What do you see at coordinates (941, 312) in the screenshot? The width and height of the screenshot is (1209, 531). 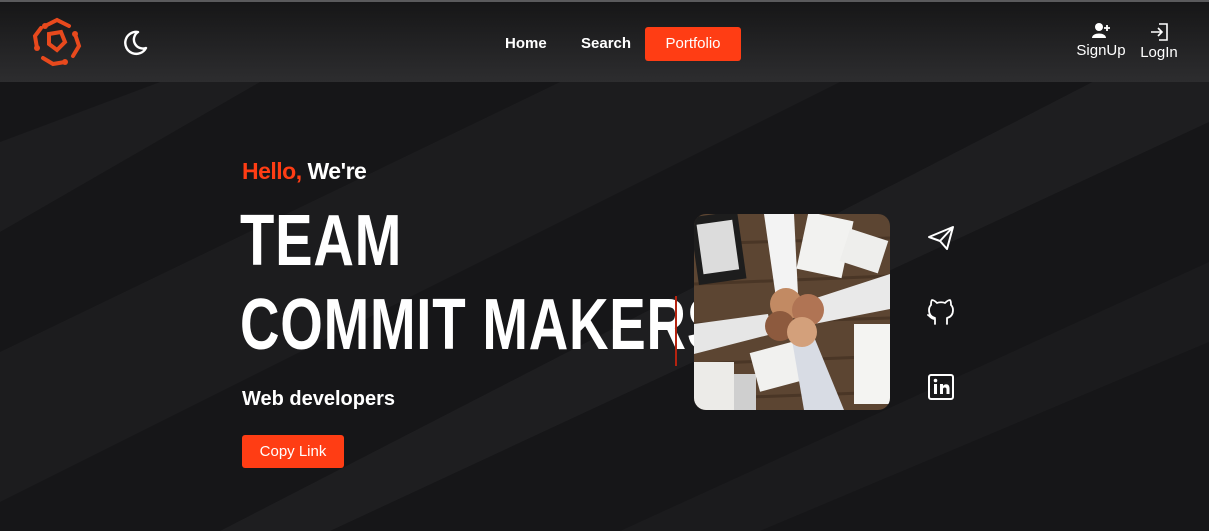 I see `github-icon` at bounding box center [941, 312].